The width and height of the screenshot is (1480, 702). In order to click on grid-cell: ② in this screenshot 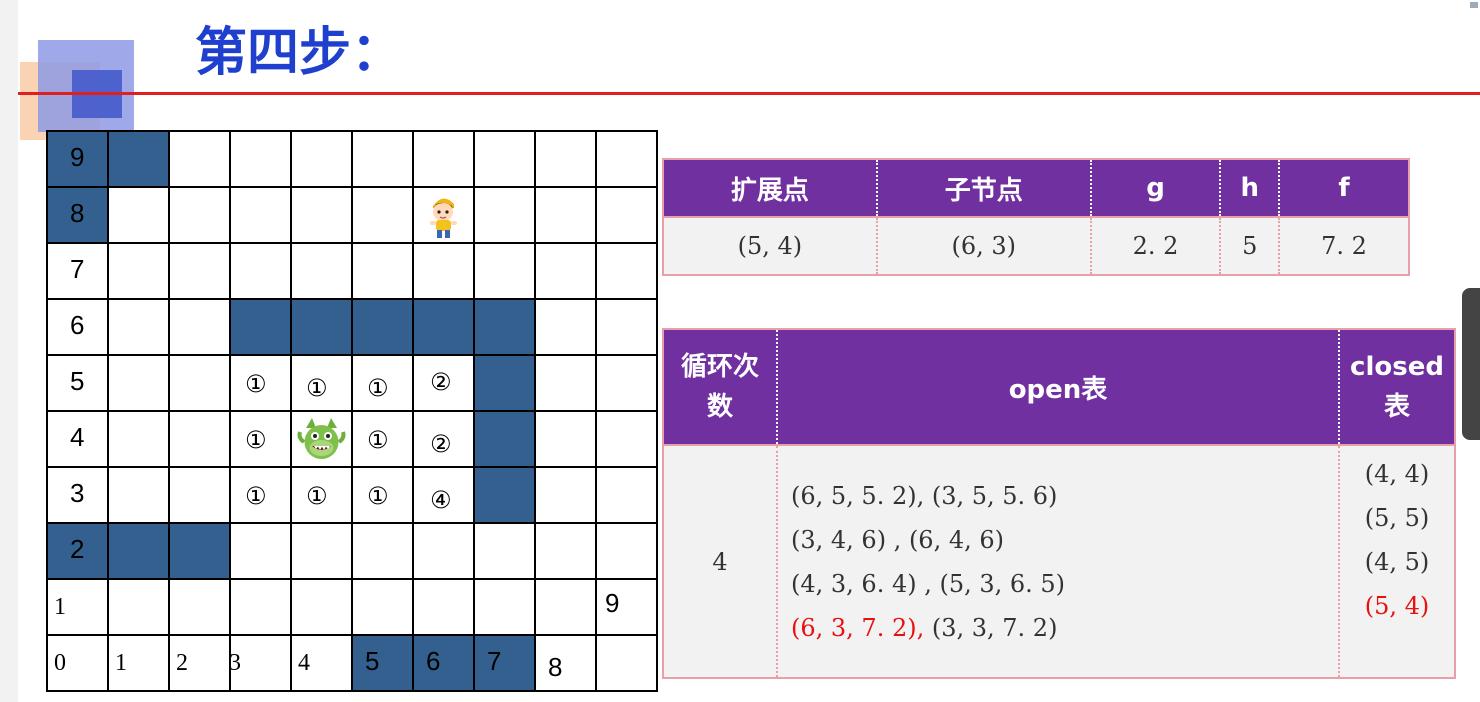, I will do `click(443, 383)`.